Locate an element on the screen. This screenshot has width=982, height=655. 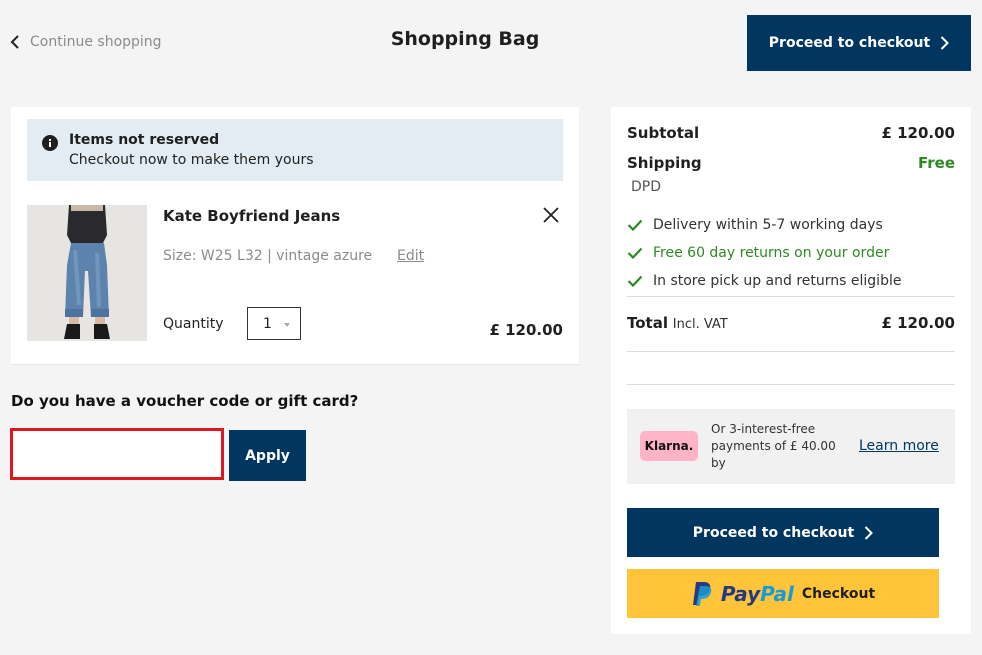
klarna-logo: Klarna. is located at coordinates (669, 446).